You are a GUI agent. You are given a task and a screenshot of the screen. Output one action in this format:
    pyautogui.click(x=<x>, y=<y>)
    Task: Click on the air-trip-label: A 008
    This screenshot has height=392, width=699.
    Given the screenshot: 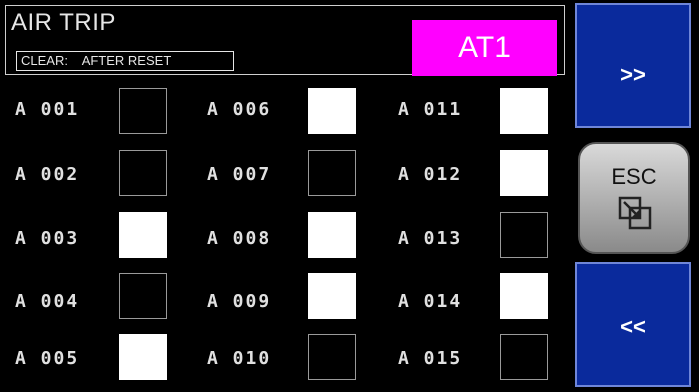 What is the action you would take?
    pyautogui.click(x=239, y=238)
    